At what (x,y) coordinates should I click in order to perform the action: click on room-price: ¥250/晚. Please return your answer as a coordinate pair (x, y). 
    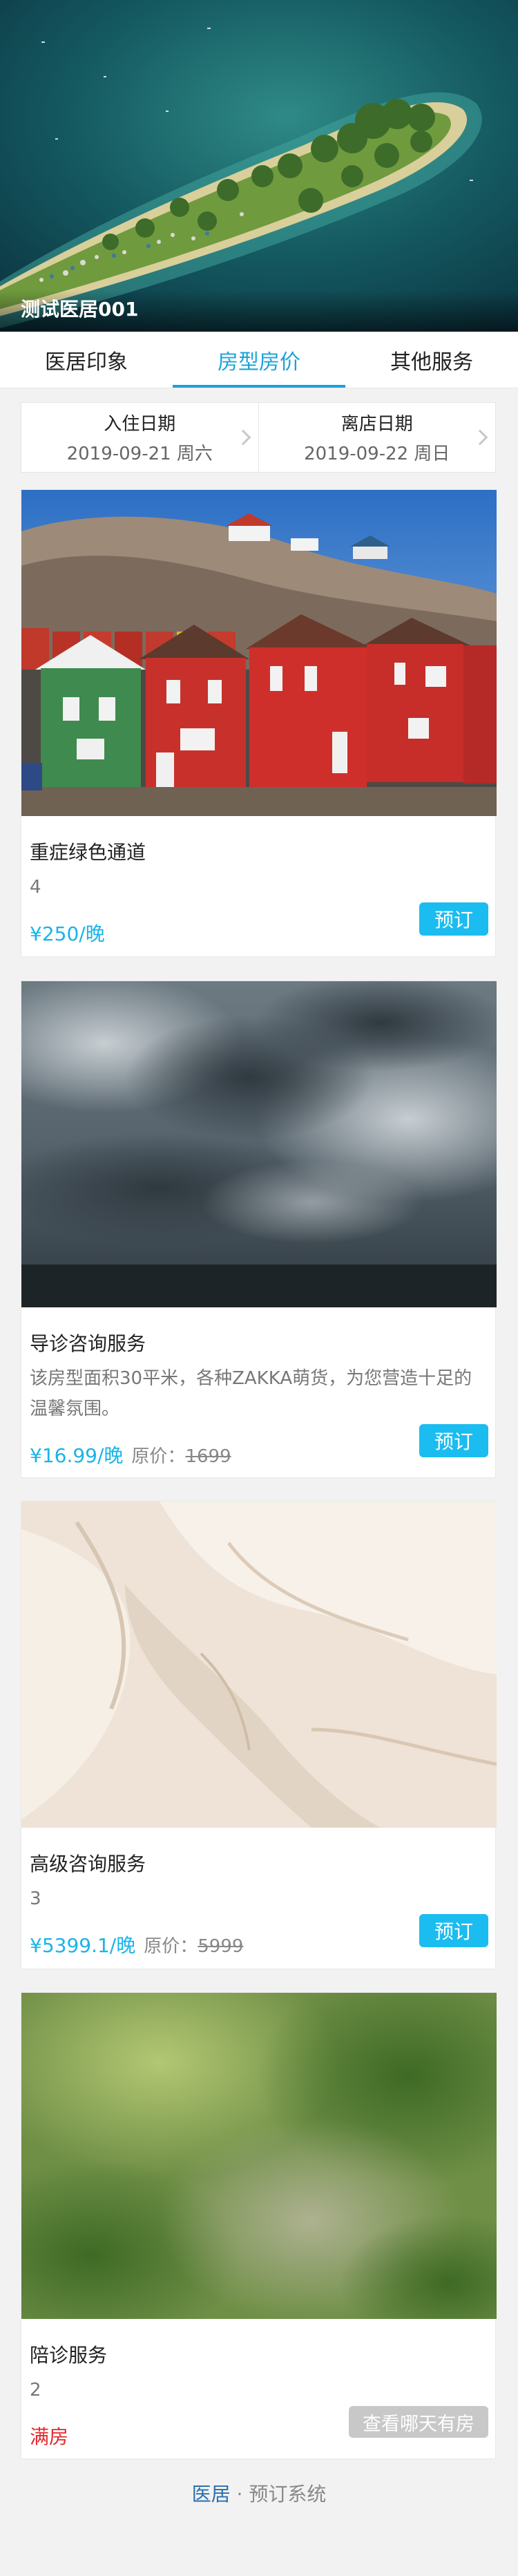
    Looking at the image, I should click on (67, 933).